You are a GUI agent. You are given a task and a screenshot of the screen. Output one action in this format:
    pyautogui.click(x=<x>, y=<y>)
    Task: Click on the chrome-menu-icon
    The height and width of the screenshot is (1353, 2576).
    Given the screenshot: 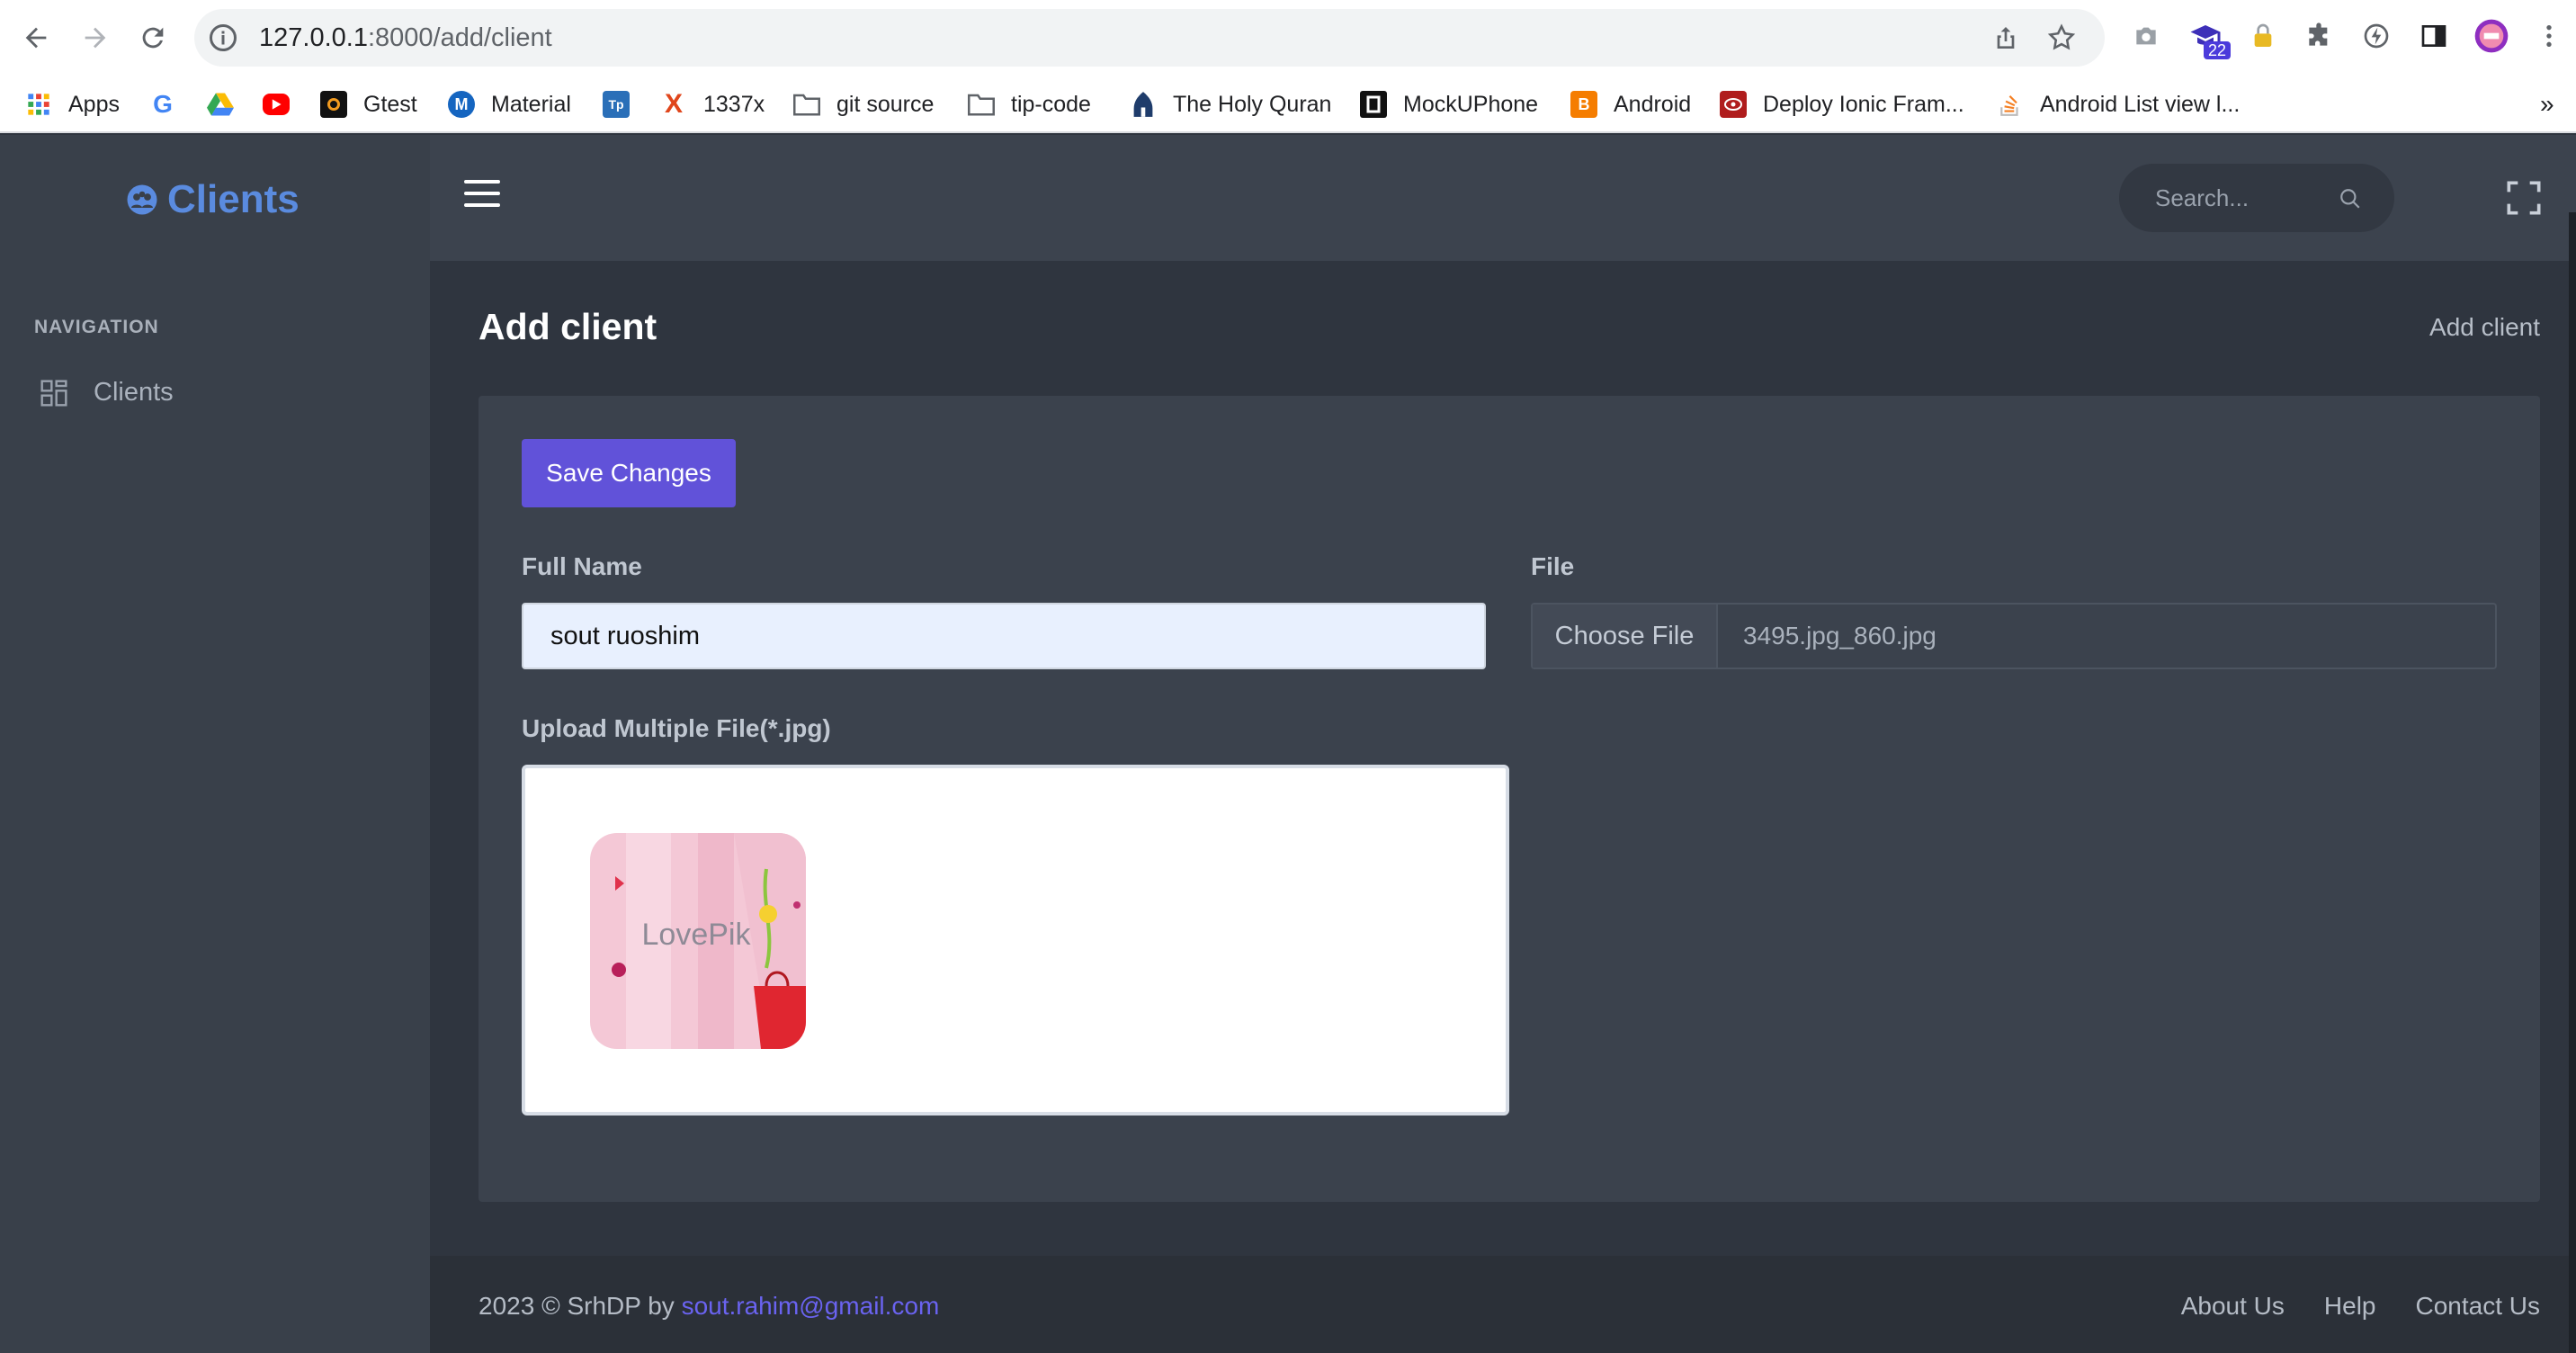 What is the action you would take?
    pyautogui.click(x=2549, y=36)
    